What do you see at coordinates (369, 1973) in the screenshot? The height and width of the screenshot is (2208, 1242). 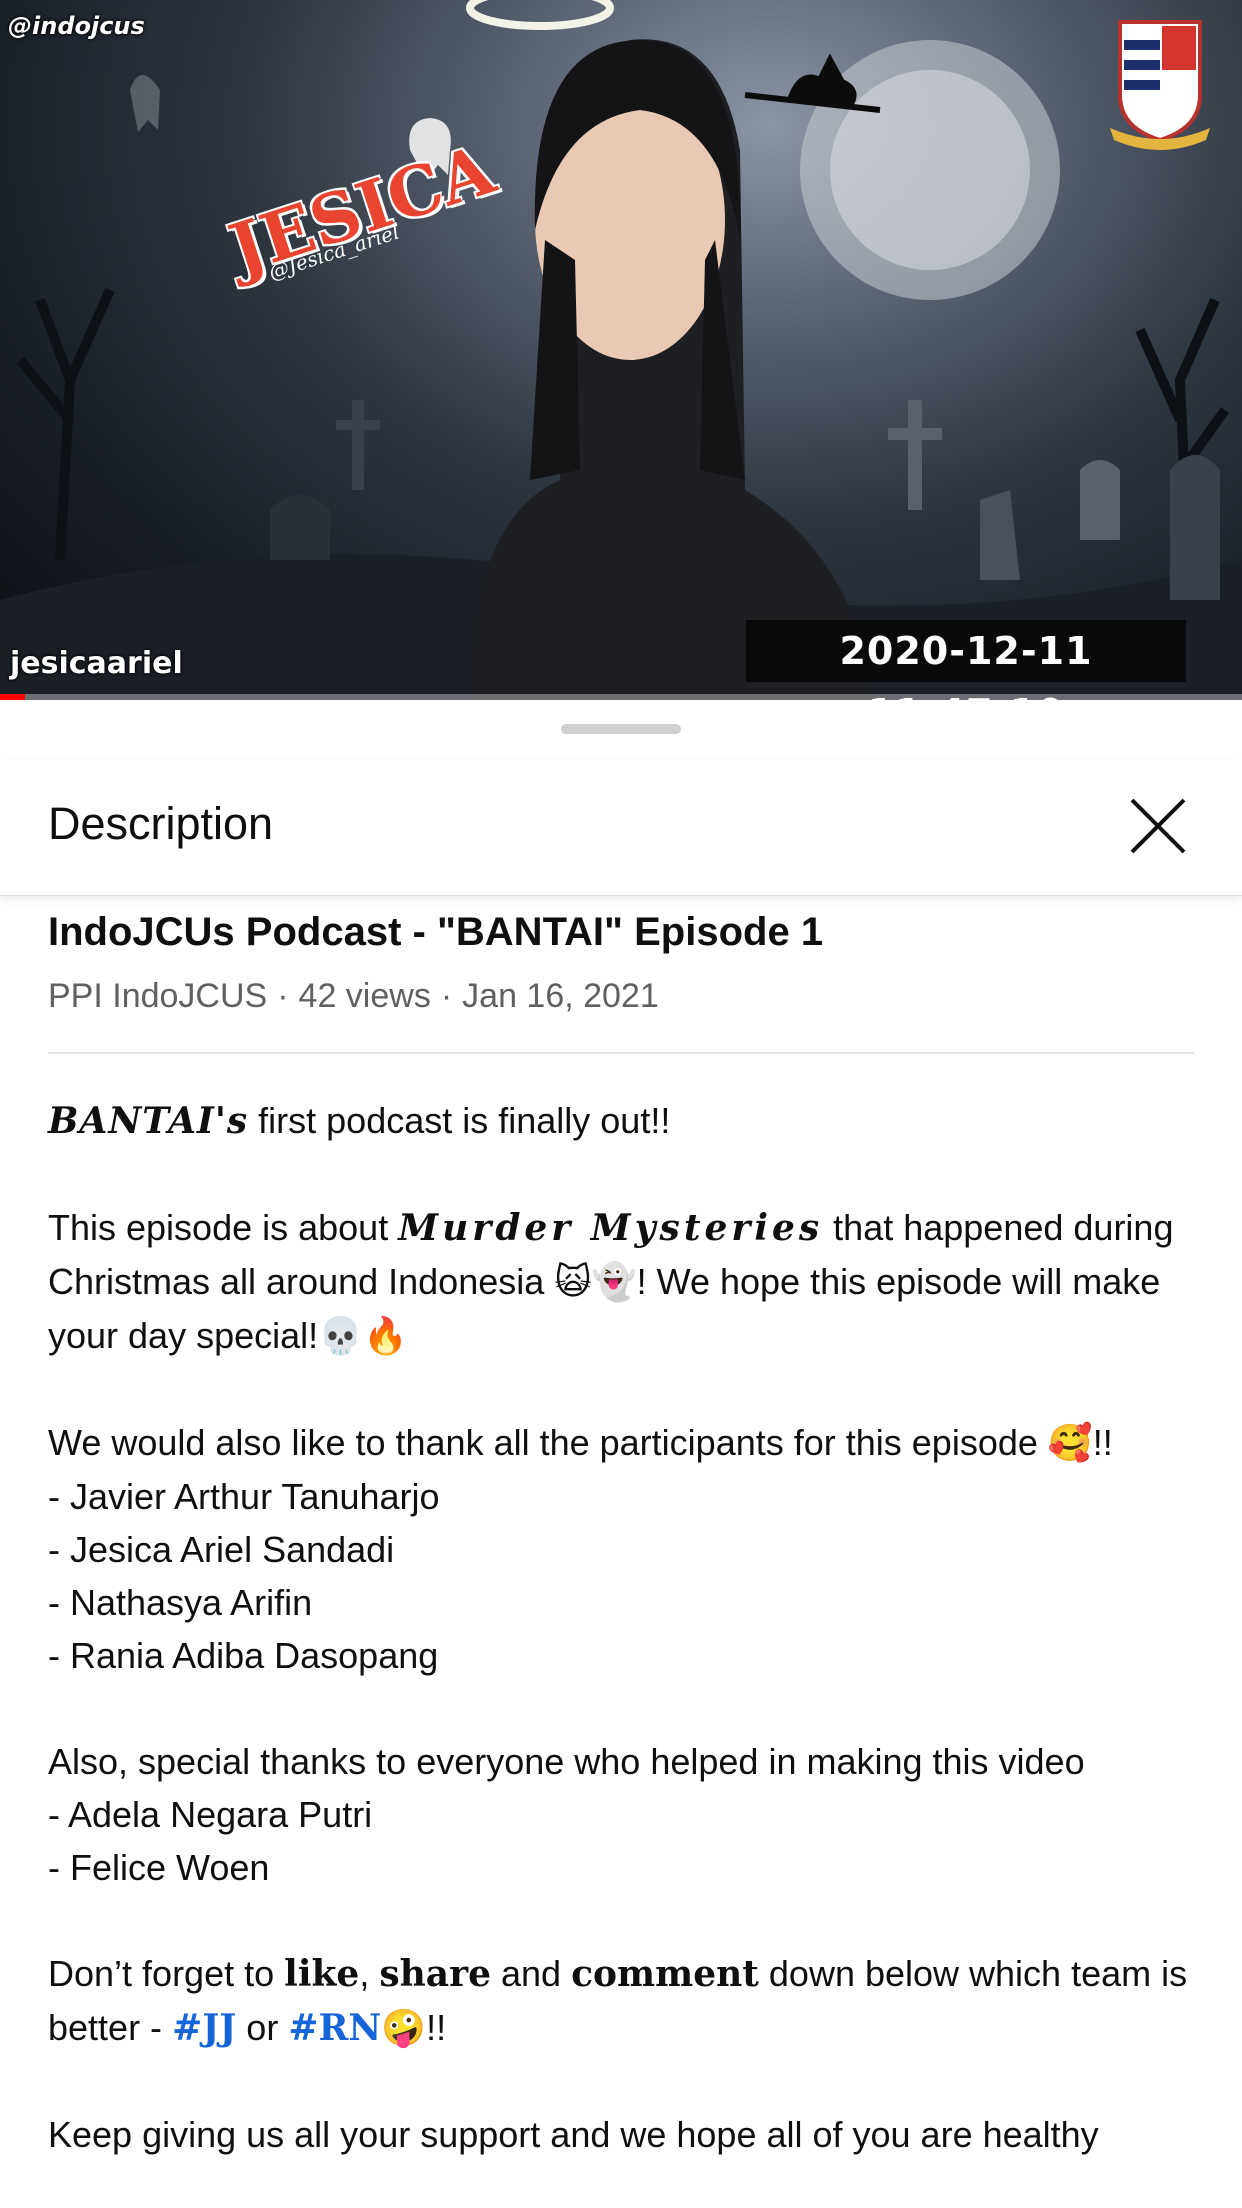 I see `description-text-run: ,` at bounding box center [369, 1973].